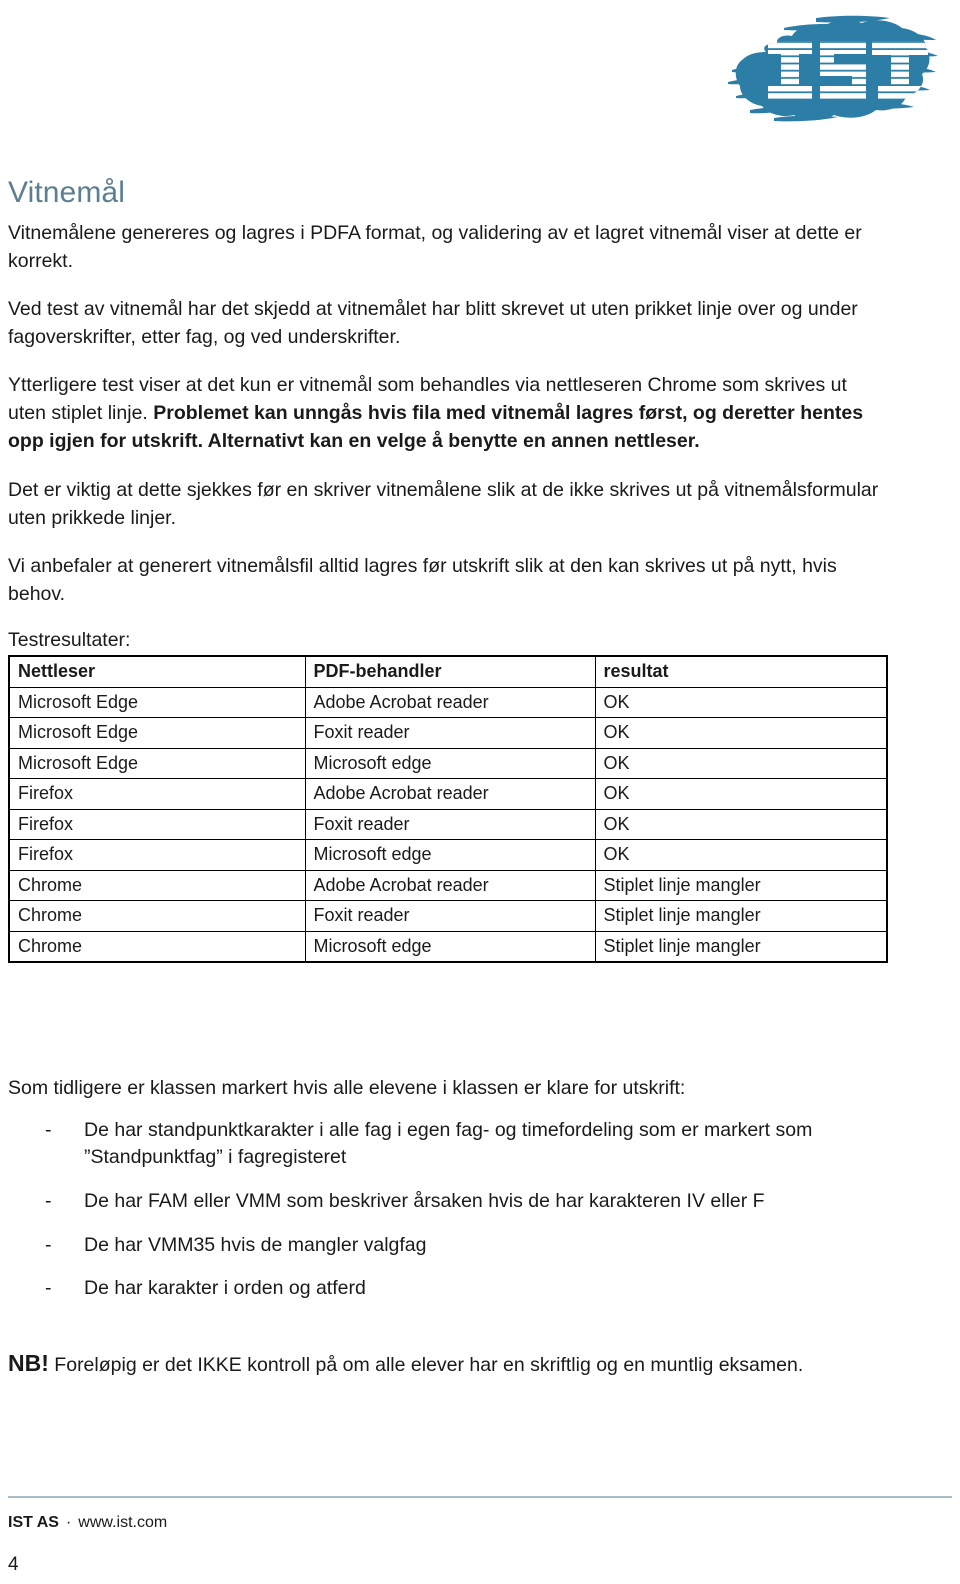 The height and width of the screenshot is (1584, 960). I want to click on list-item-label: De har karakter i orden og atferd, so click(225, 1288).